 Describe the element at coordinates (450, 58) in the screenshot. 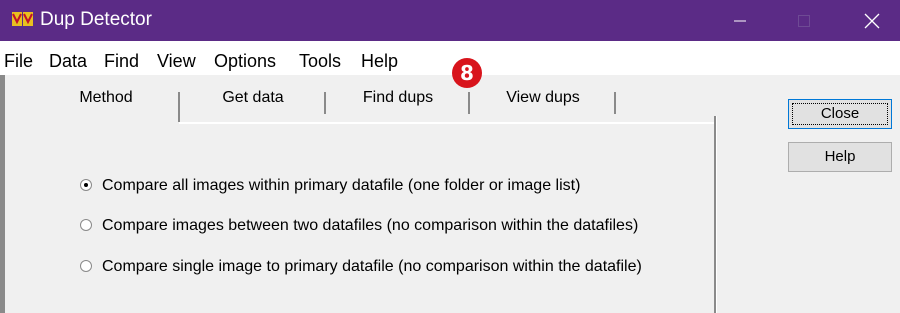

I see `menu-bar: File Data Find View Options Tools Help` at that location.